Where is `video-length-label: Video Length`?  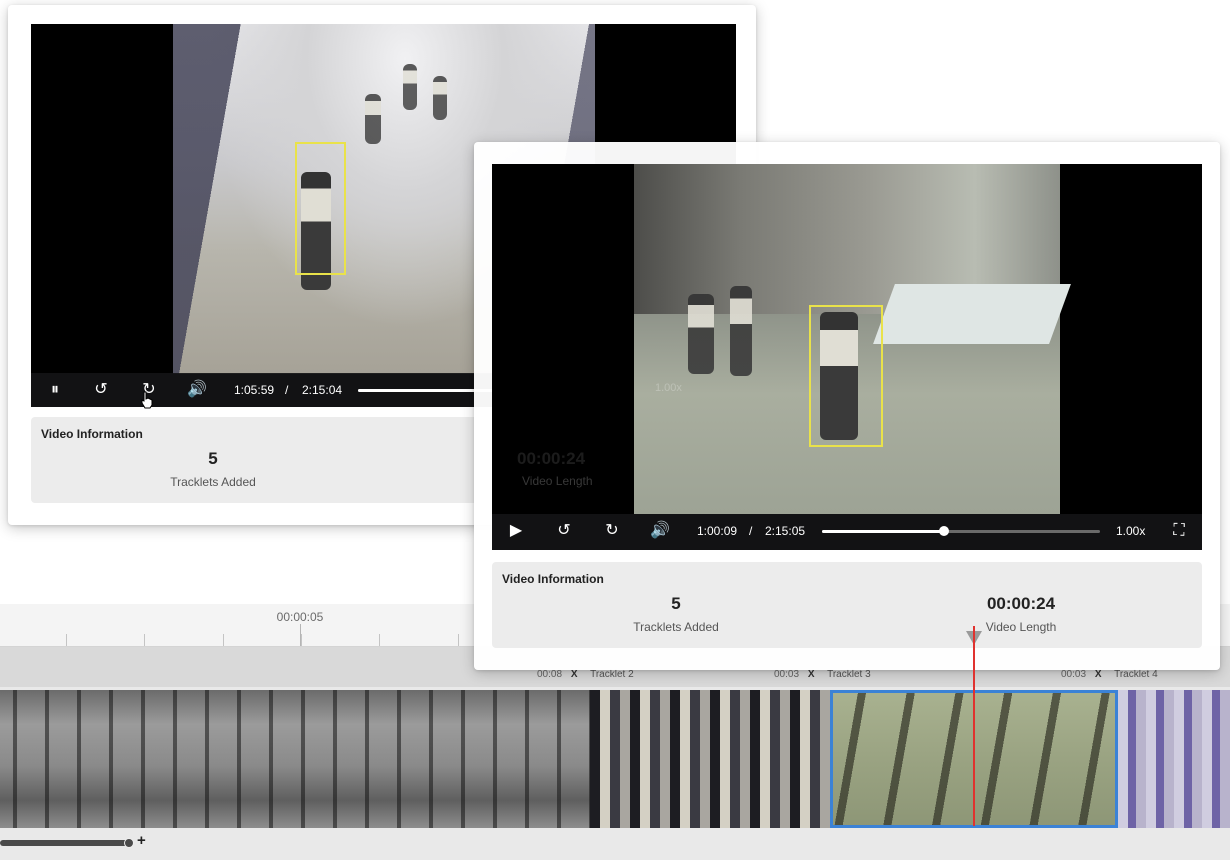 video-length-label: Video Length is located at coordinates (1021, 627).